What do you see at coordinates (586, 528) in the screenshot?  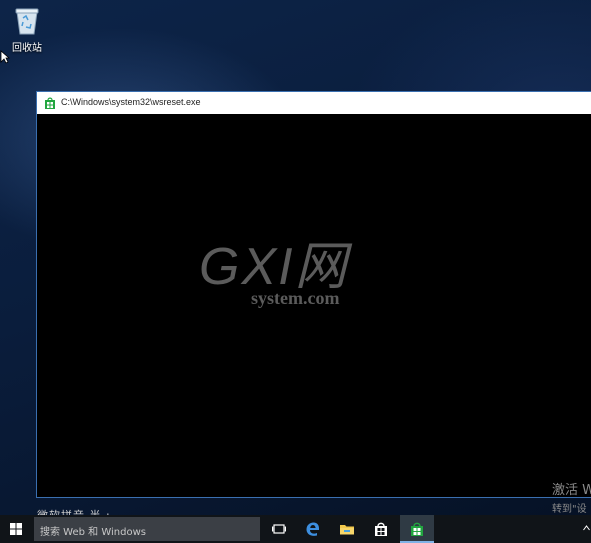 I see `tray-overflow-chevron-icon` at bounding box center [586, 528].